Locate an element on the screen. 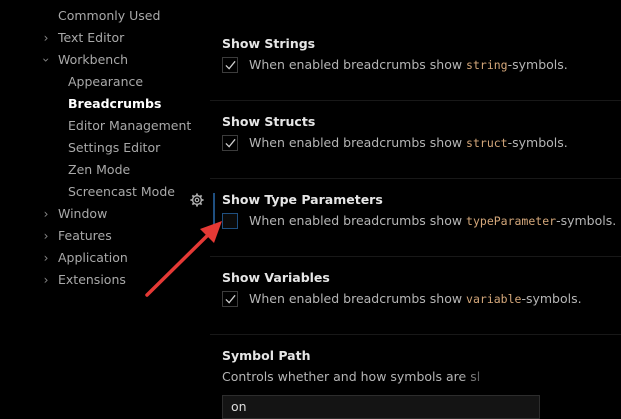  sidebar-item-screencast-mode: Screencast Mode is located at coordinates (121, 192).